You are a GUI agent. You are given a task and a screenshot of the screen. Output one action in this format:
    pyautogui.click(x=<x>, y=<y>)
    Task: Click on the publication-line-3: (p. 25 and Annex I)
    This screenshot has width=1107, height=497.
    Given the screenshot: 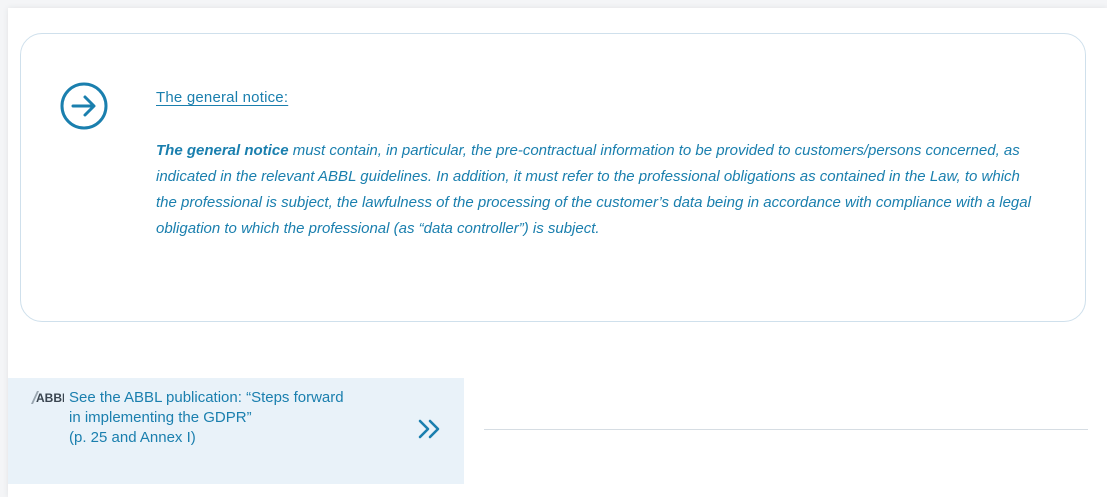 What is the action you would take?
    pyautogui.click(x=132, y=437)
    